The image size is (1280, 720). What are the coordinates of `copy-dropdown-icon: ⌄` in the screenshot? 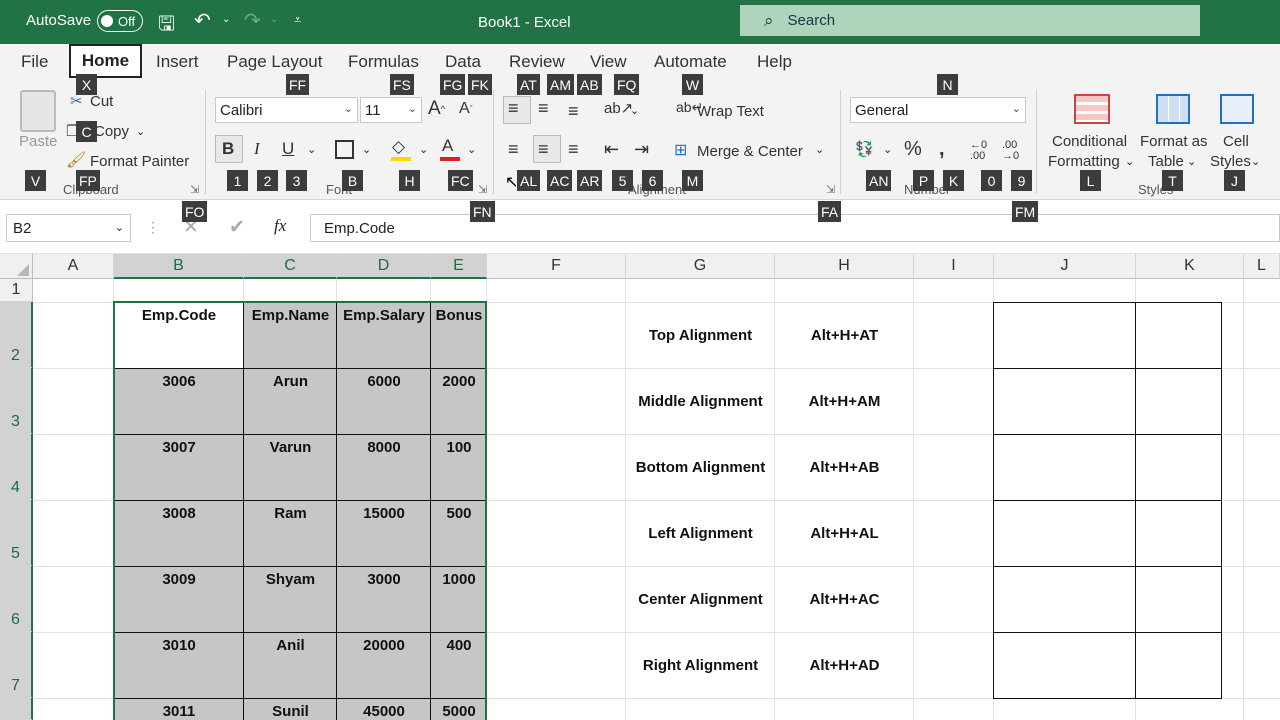 It's located at (140, 131).